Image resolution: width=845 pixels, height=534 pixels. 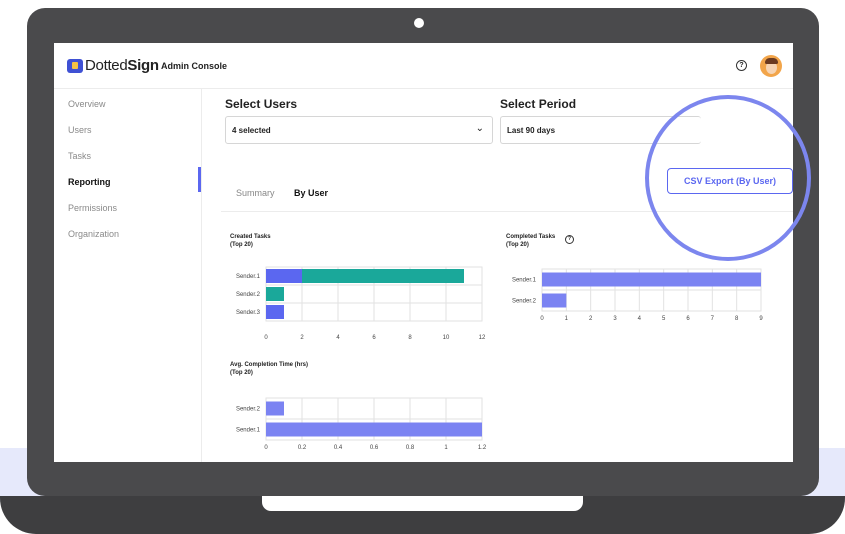 What do you see at coordinates (664, 319) in the screenshot?
I see `x-tick-label: 5` at bounding box center [664, 319].